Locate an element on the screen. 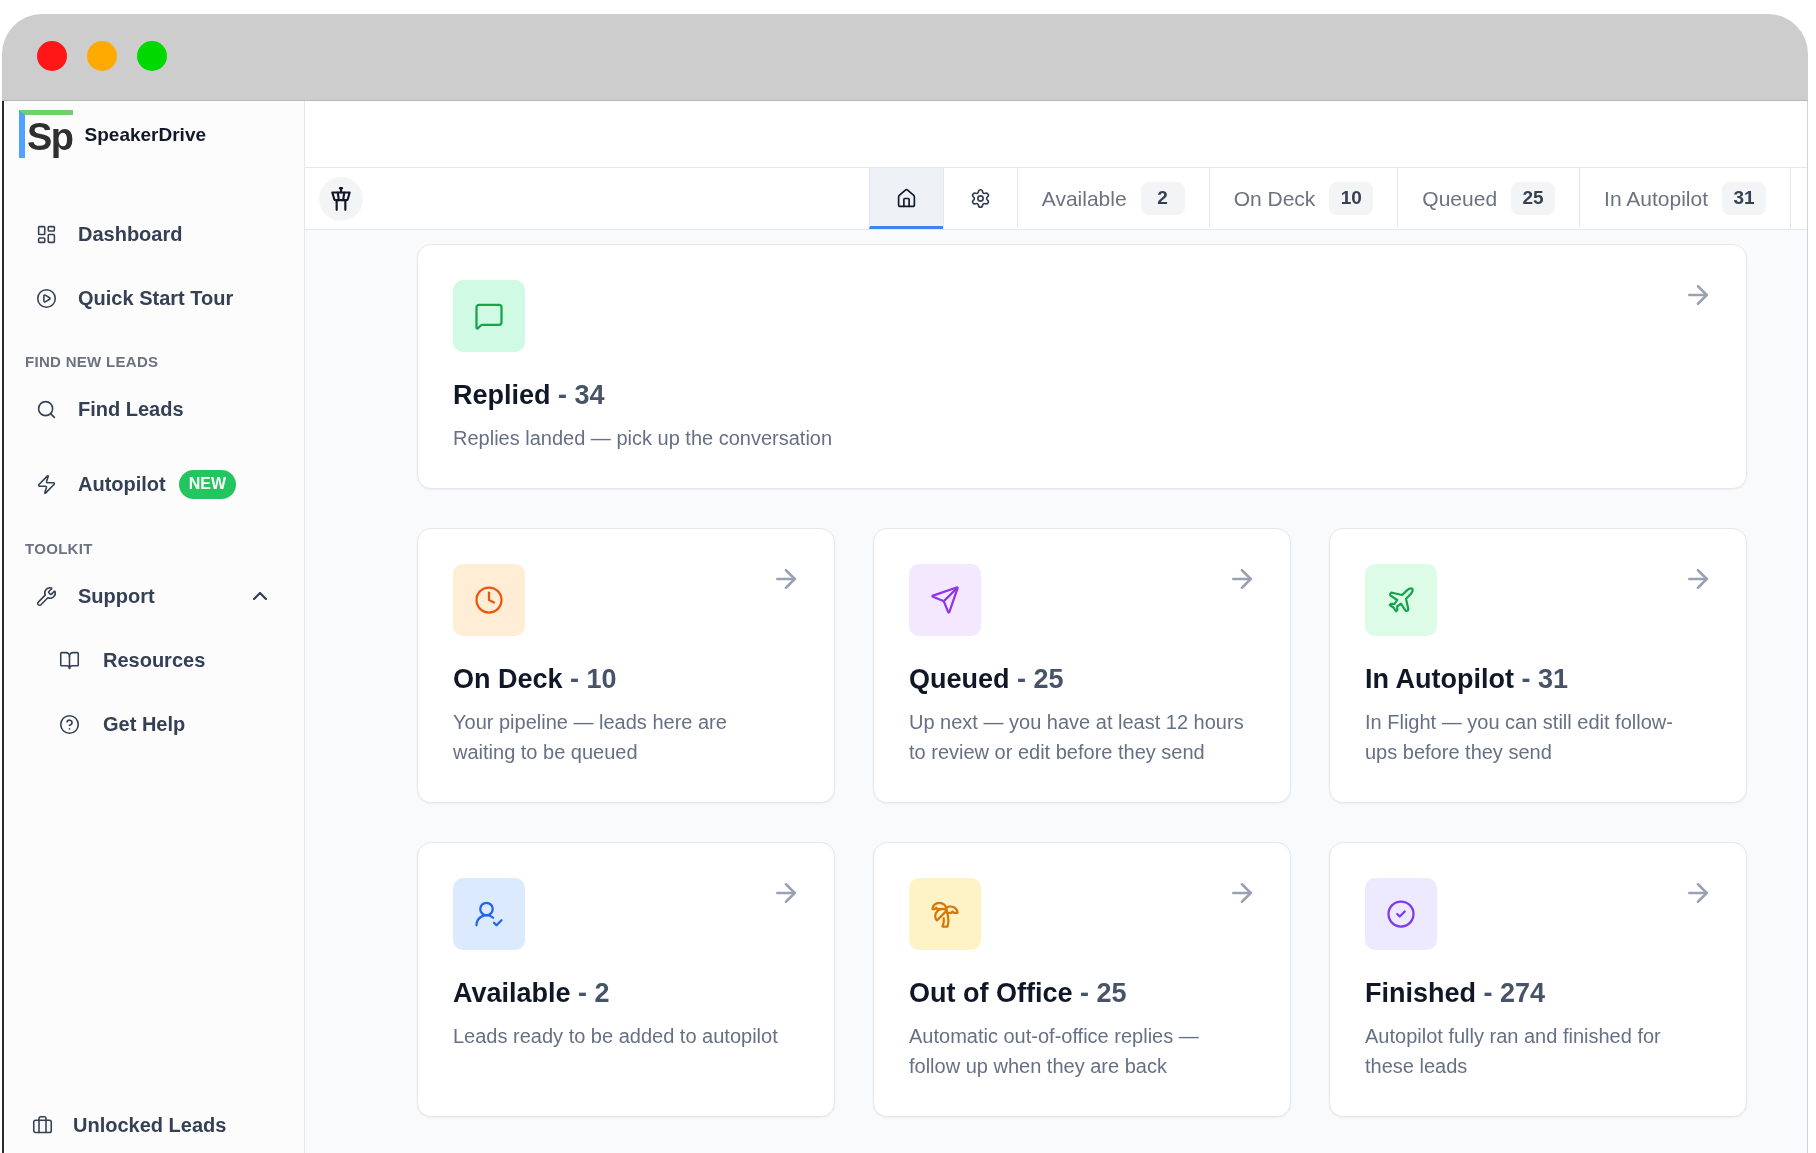 This screenshot has height=1153, width=1816. card-description: Replies landed — pick up the conversation is located at coordinates (643, 438).